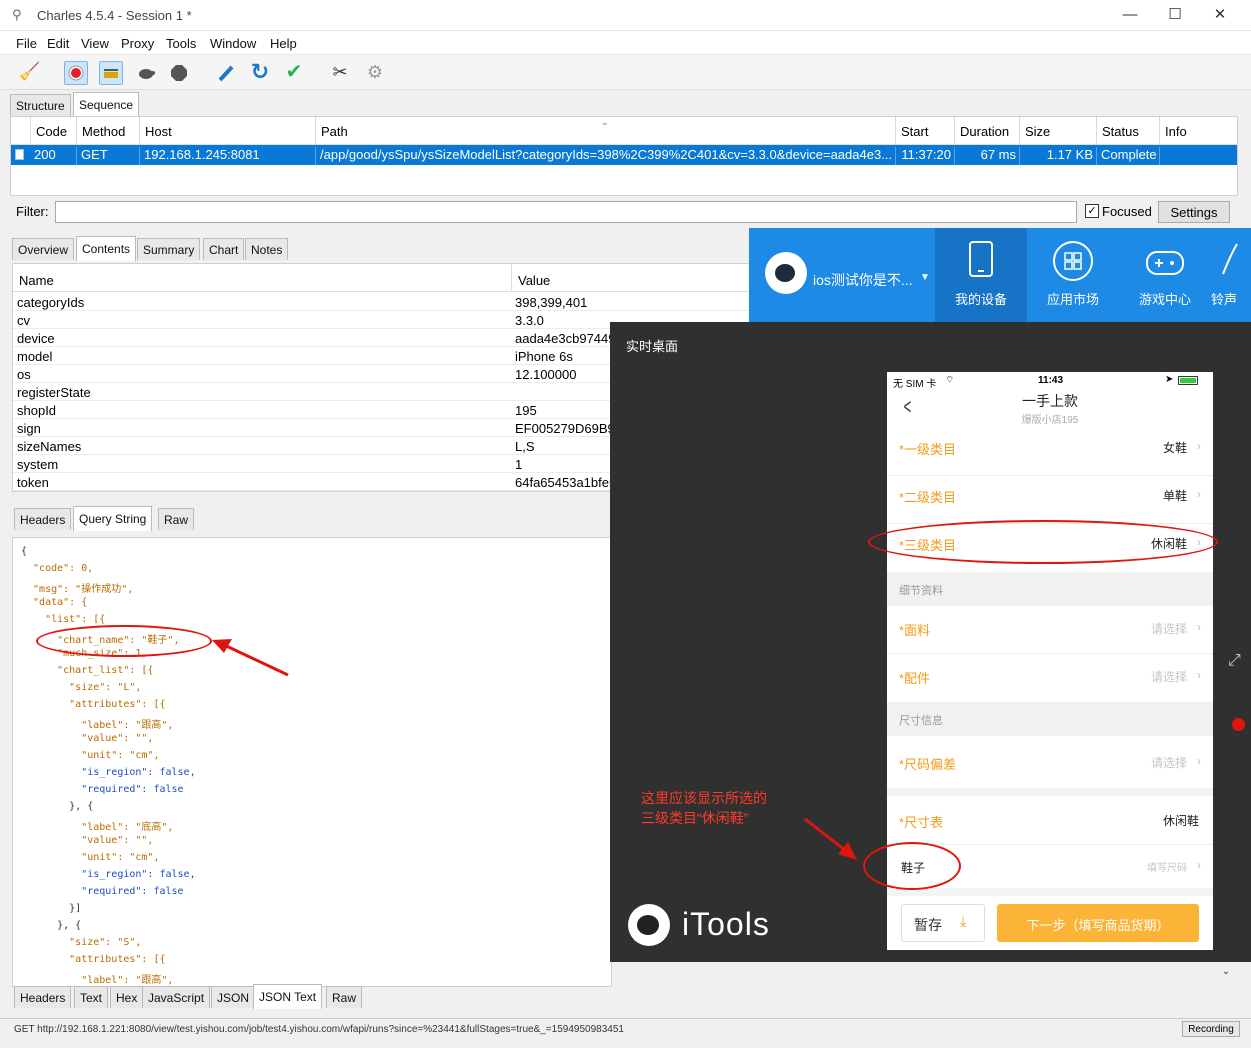 Image resolution: width=1251 pixels, height=1048 pixels. What do you see at coordinates (1165, 275) in the screenshot?
I see `nav-game-center: 游戏中心` at bounding box center [1165, 275].